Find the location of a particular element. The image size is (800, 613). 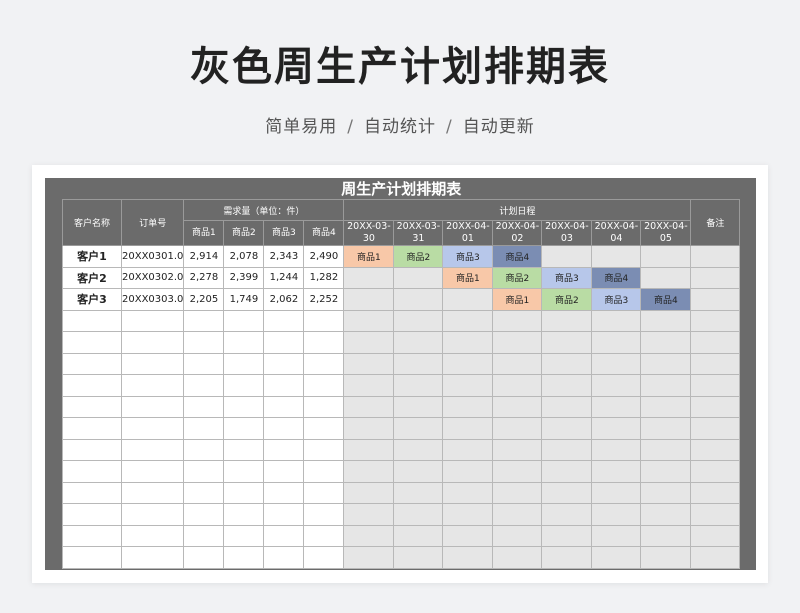

customer-cell: 客户1 is located at coordinates (92, 256).